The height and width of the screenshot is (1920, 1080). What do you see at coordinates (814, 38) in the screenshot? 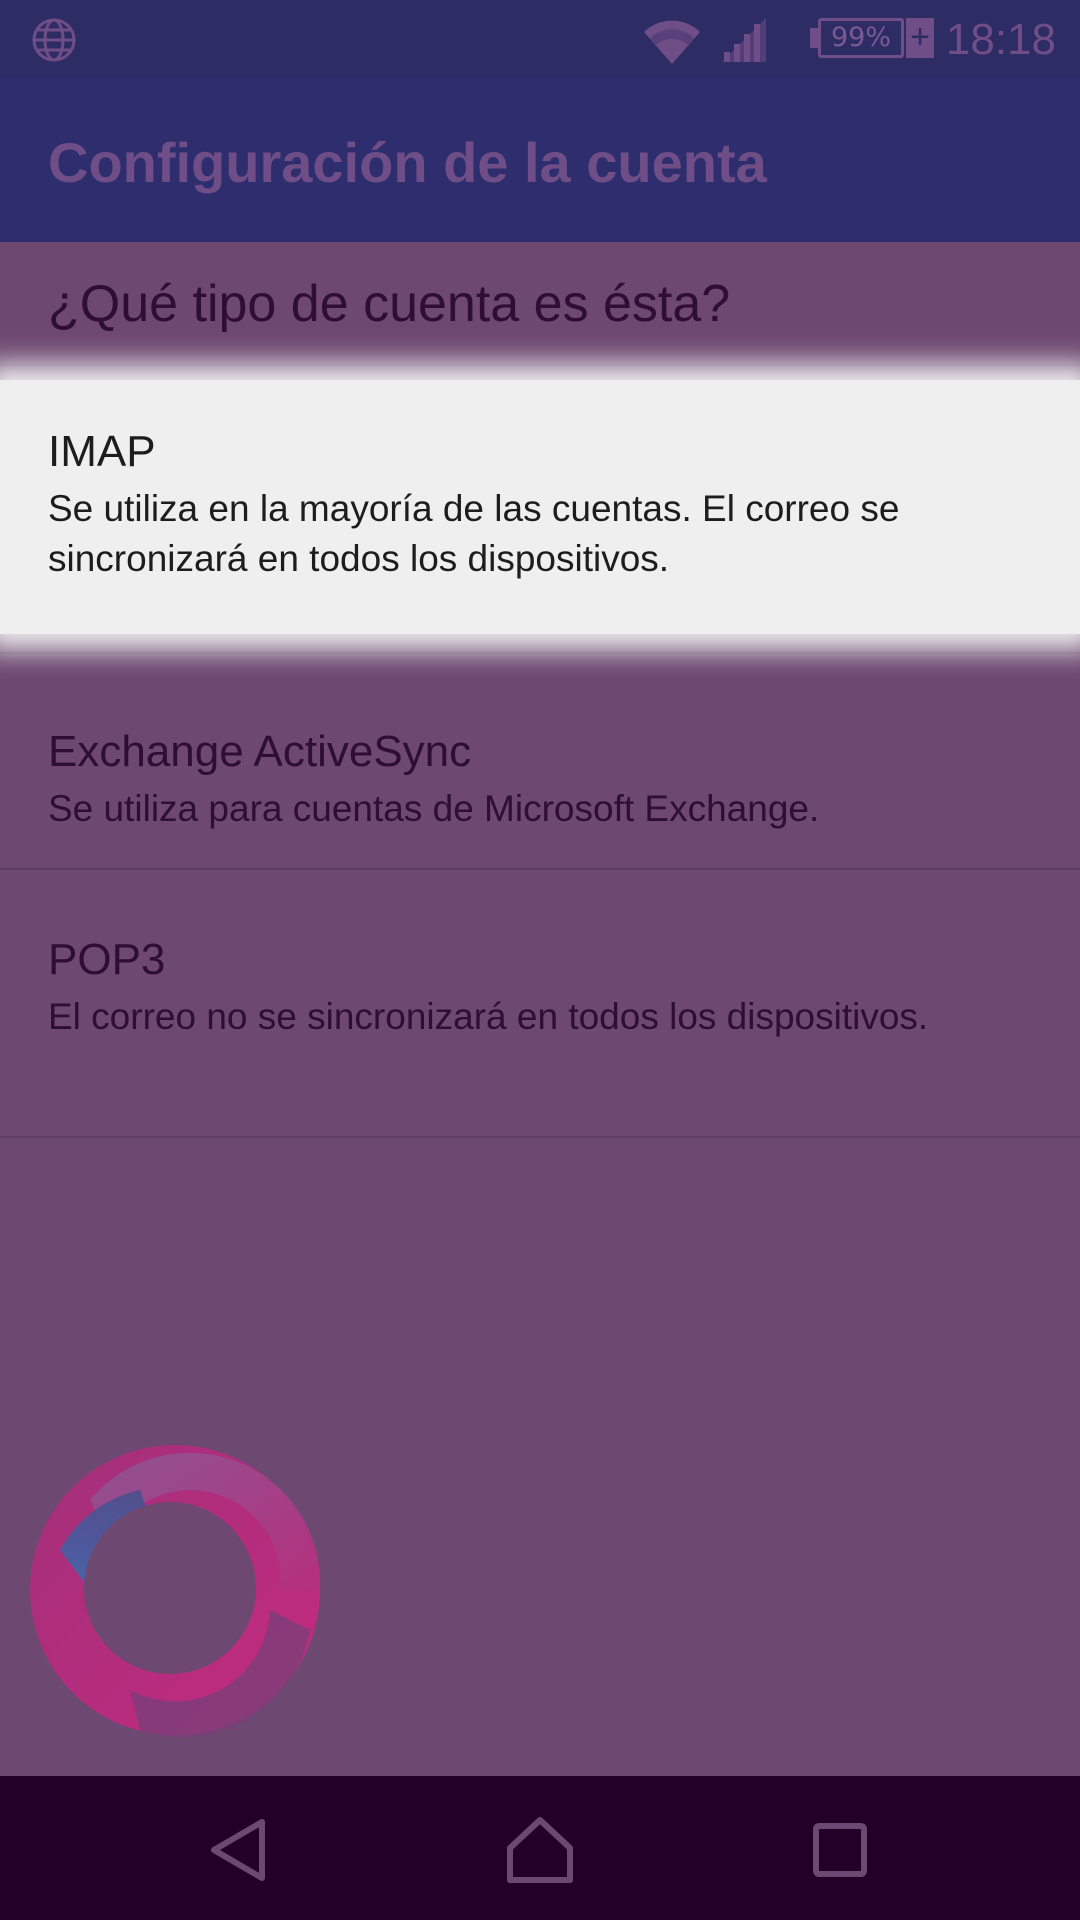
I see `battery-nub` at bounding box center [814, 38].